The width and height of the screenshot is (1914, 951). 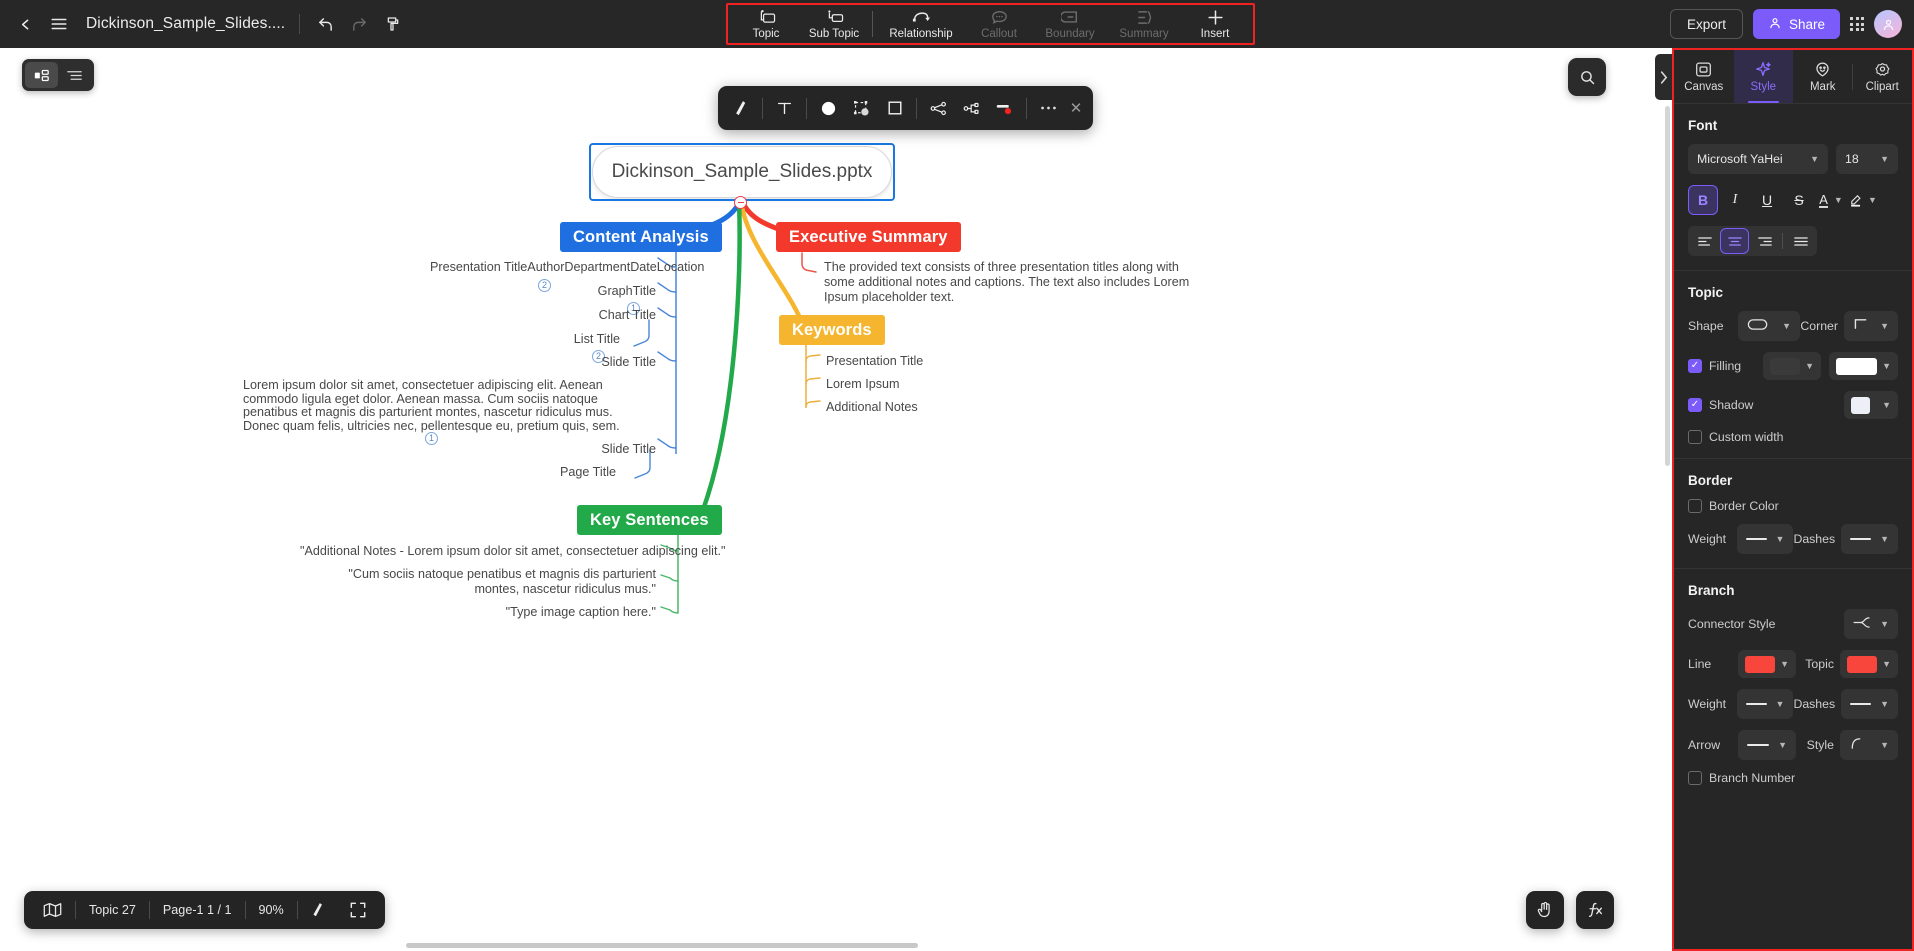 What do you see at coordinates (1869, 704) in the screenshot?
I see `branch-dashes-select: ▼` at bounding box center [1869, 704].